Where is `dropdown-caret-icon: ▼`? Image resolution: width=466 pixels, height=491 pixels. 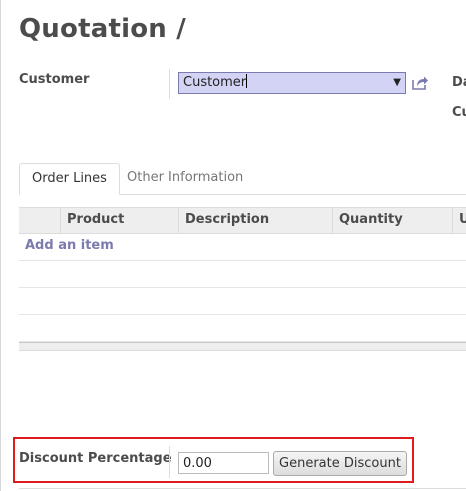 dropdown-caret-icon: ▼ is located at coordinates (397, 83).